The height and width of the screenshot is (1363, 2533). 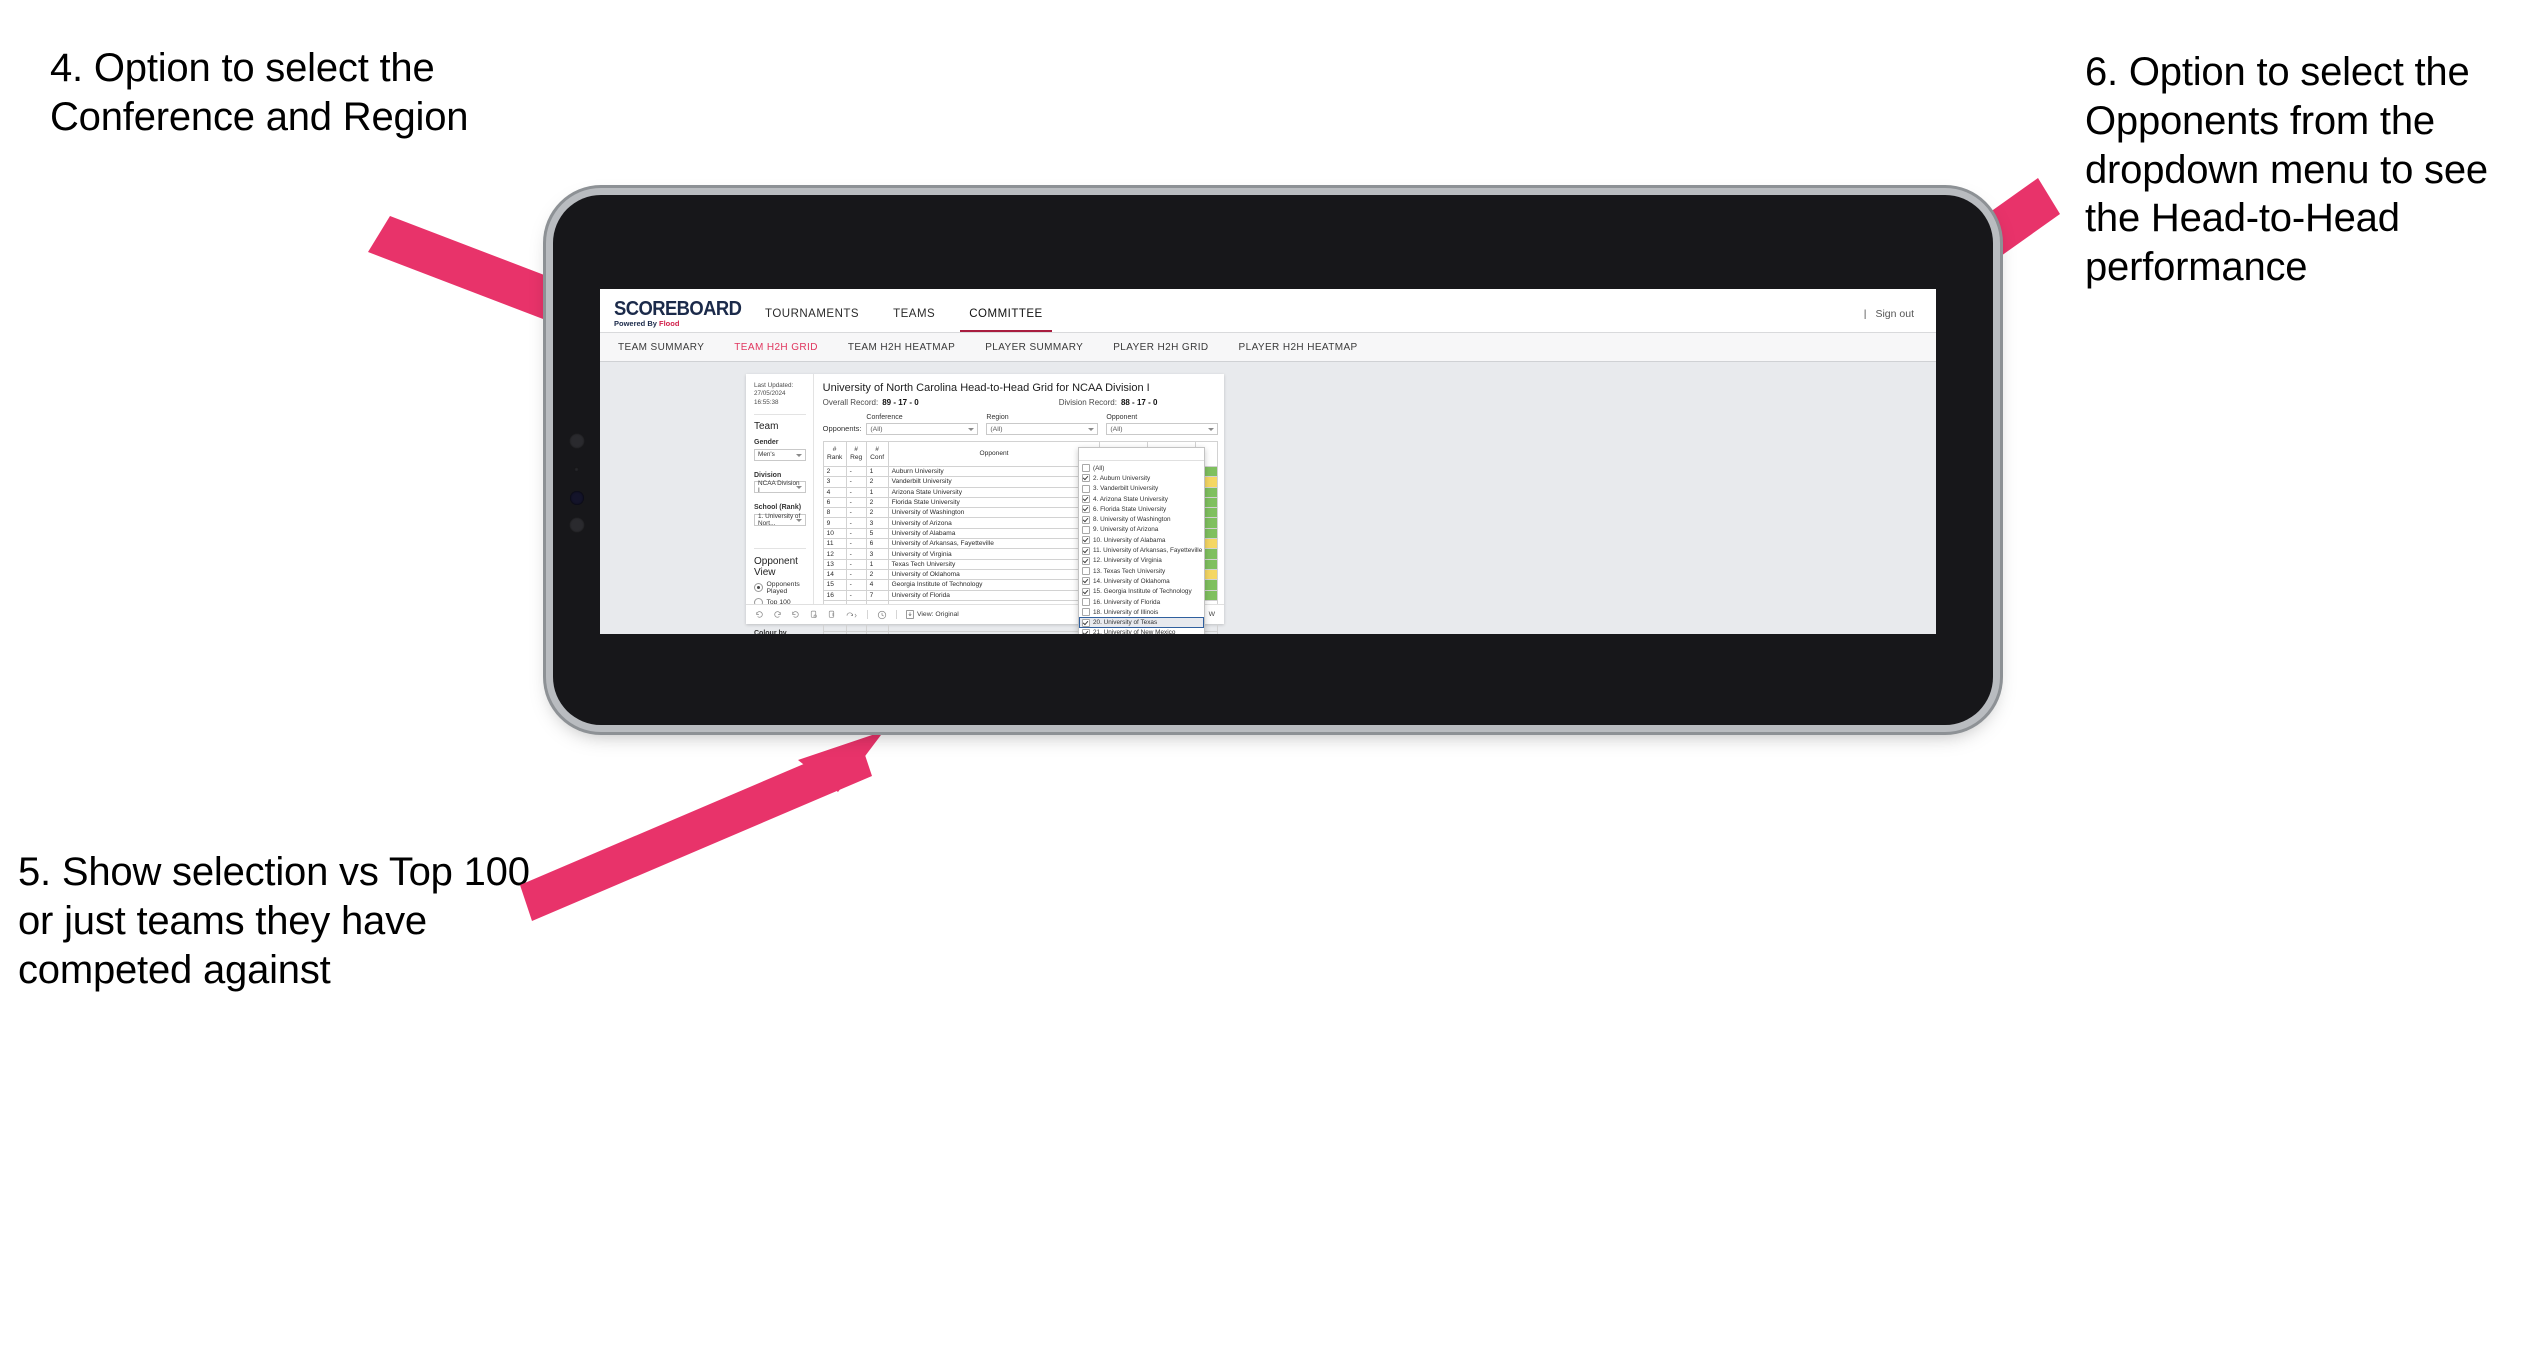 I want to click on nav-tournaments: TOURNAMENTS, so click(x=812, y=320).